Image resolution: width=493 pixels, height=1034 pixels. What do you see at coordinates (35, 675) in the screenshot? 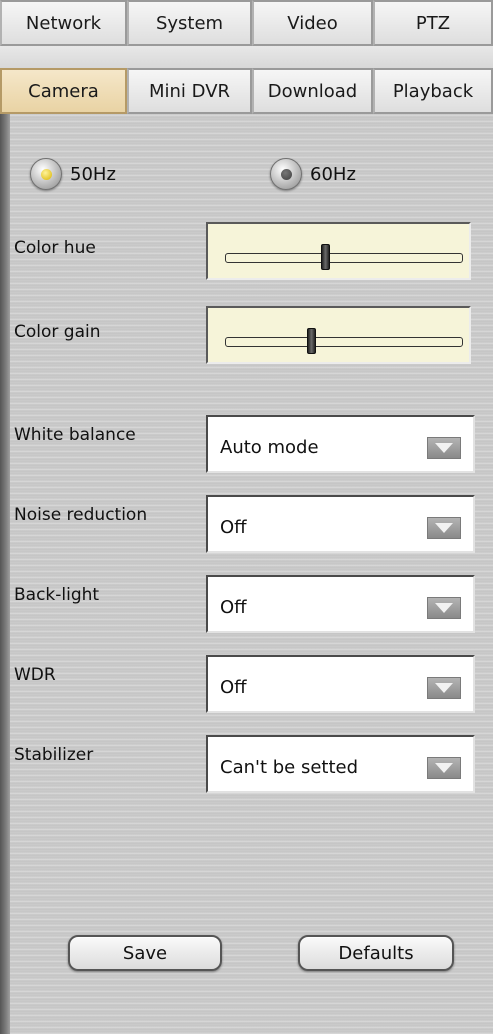
I see `wdr-label: WDR` at bounding box center [35, 675].